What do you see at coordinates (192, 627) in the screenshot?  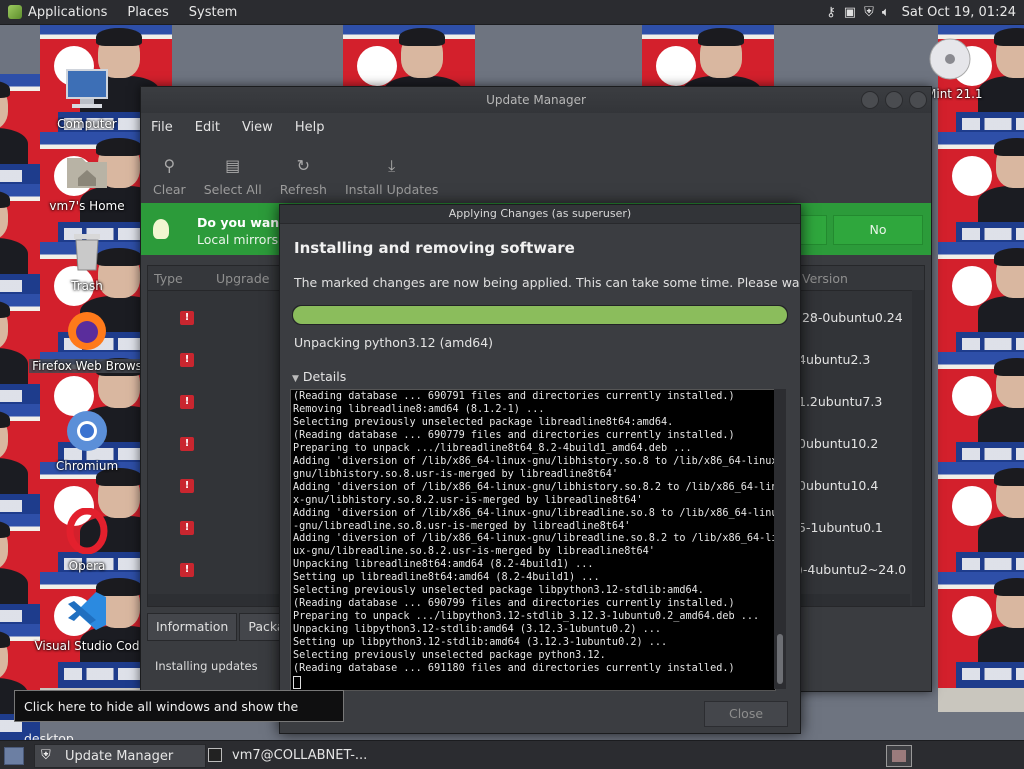 I see `tab-information: Information` at bounding box center [192, 627].